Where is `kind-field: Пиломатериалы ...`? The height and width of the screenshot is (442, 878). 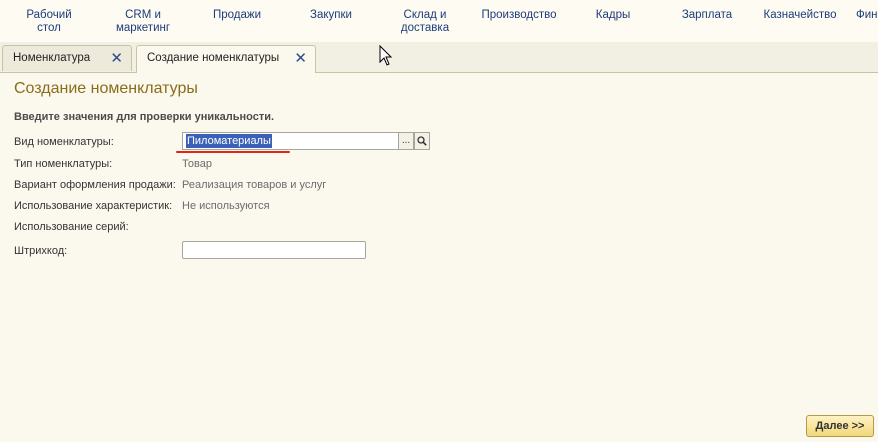
kind-field: Пиломатериалы ... is located at coordinates (306, 141).